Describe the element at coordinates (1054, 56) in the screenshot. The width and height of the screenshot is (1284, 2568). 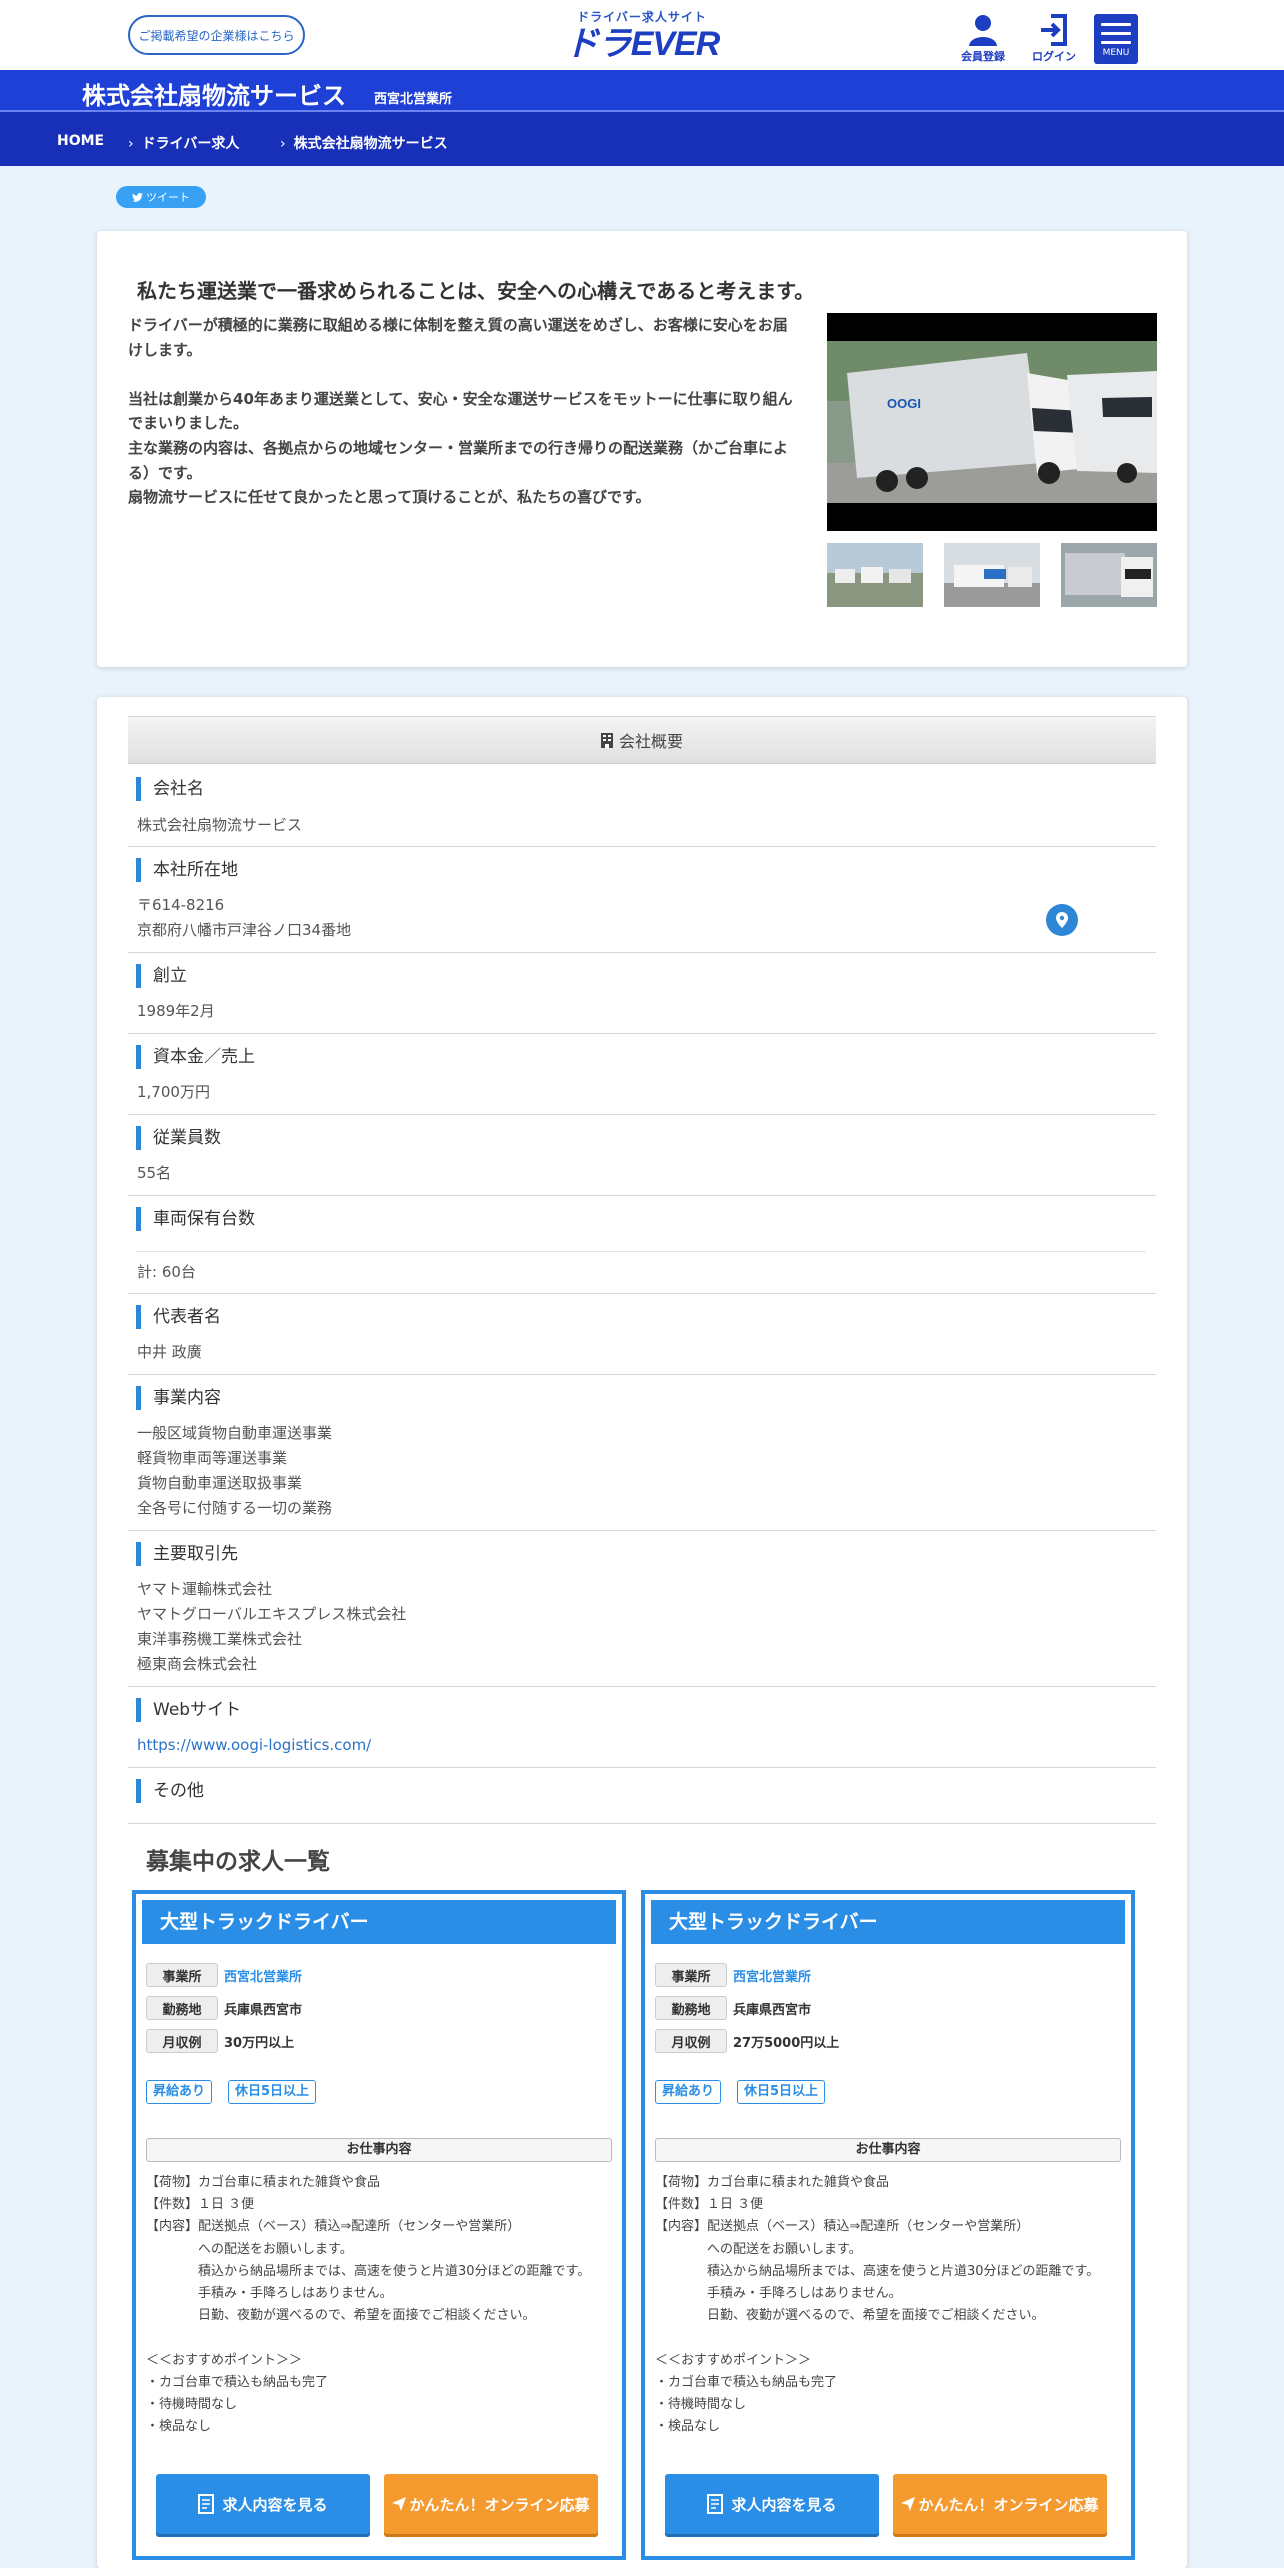
I see `login-label: ログイン` at that location.